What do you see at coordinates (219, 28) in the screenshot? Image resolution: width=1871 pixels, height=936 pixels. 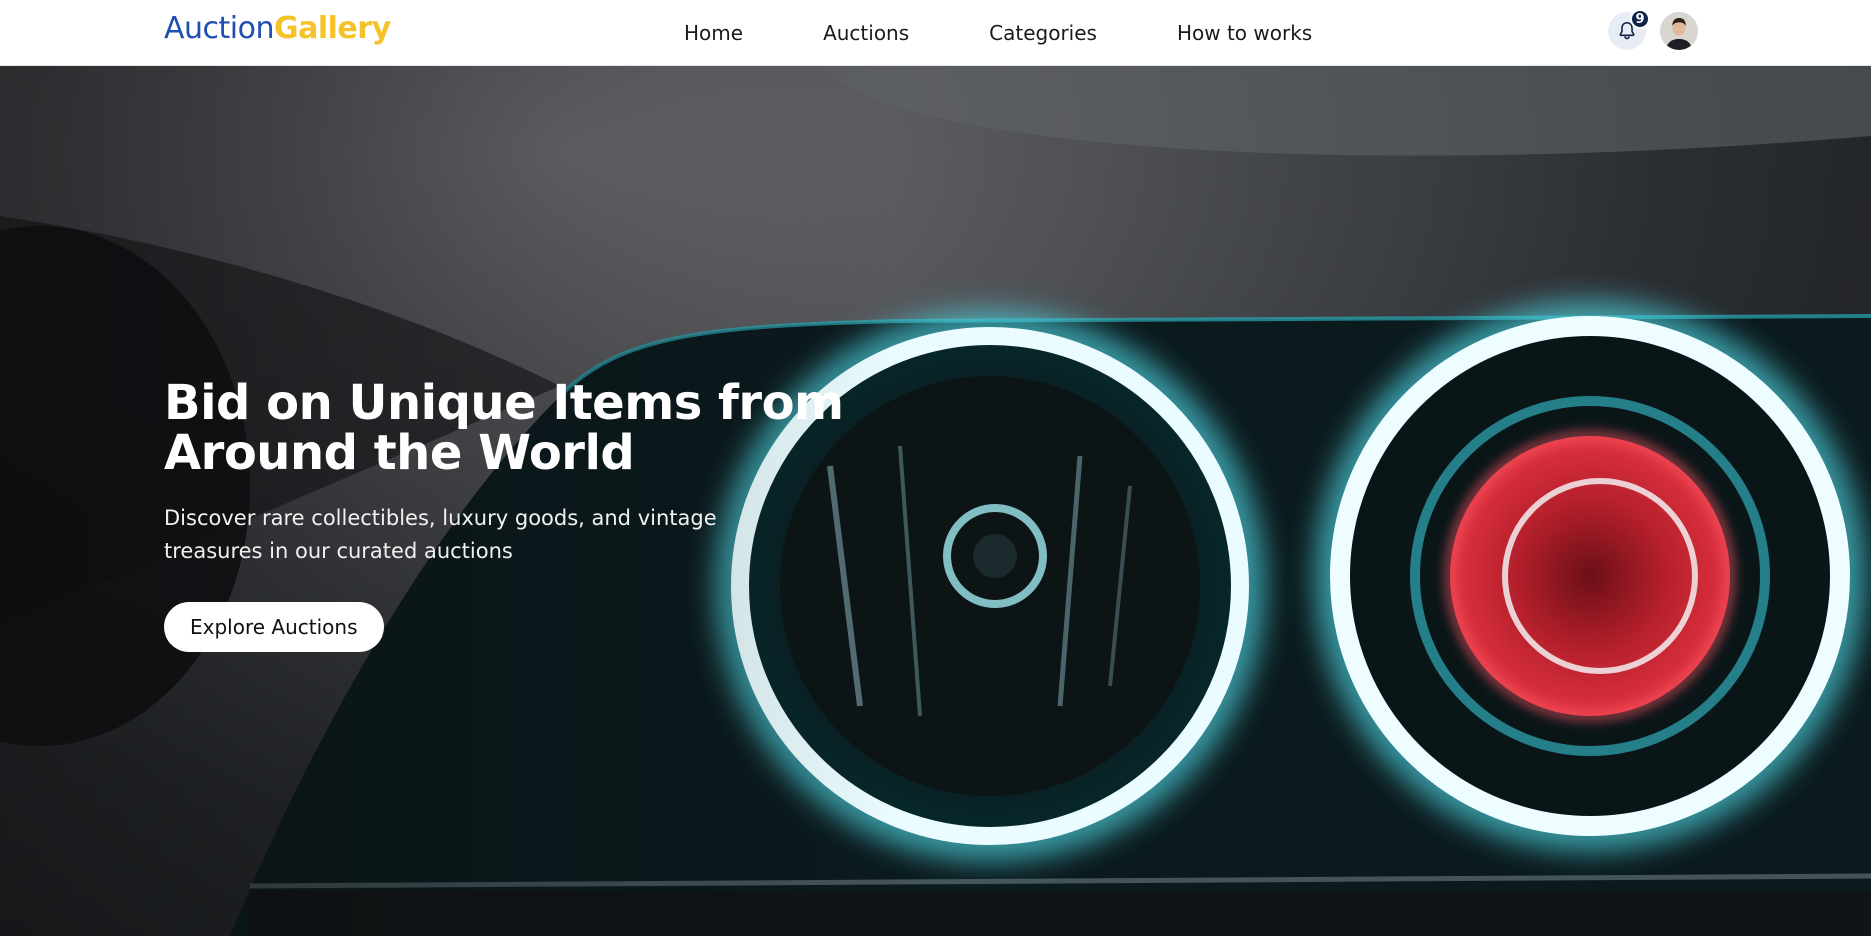 I see `brand-logo-part1: Auction` at bounding box center [219, 28].